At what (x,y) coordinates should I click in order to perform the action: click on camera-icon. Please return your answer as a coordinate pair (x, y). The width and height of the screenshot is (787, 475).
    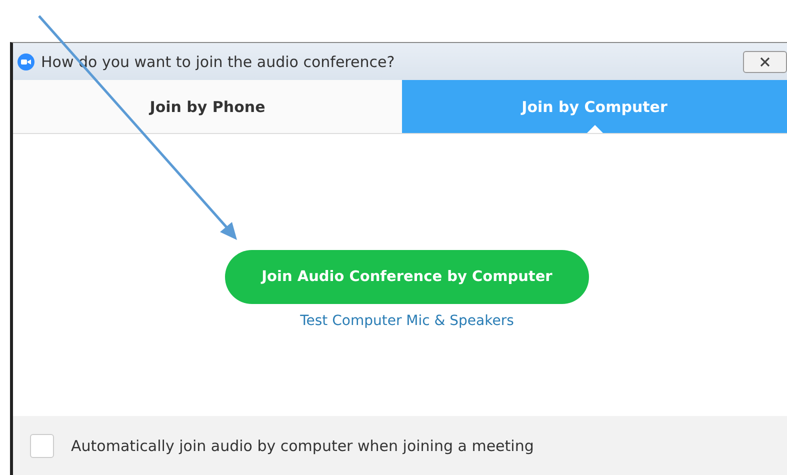
    Looking at the image, I should click on (26, 61).